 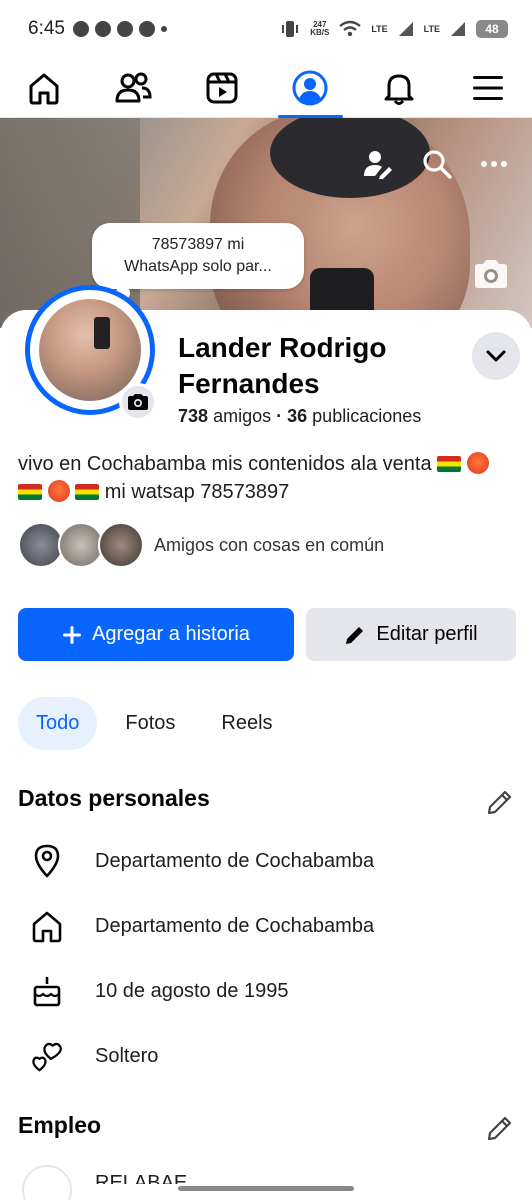 I want to click on vibrate-icon, so click(x=290, y=29).